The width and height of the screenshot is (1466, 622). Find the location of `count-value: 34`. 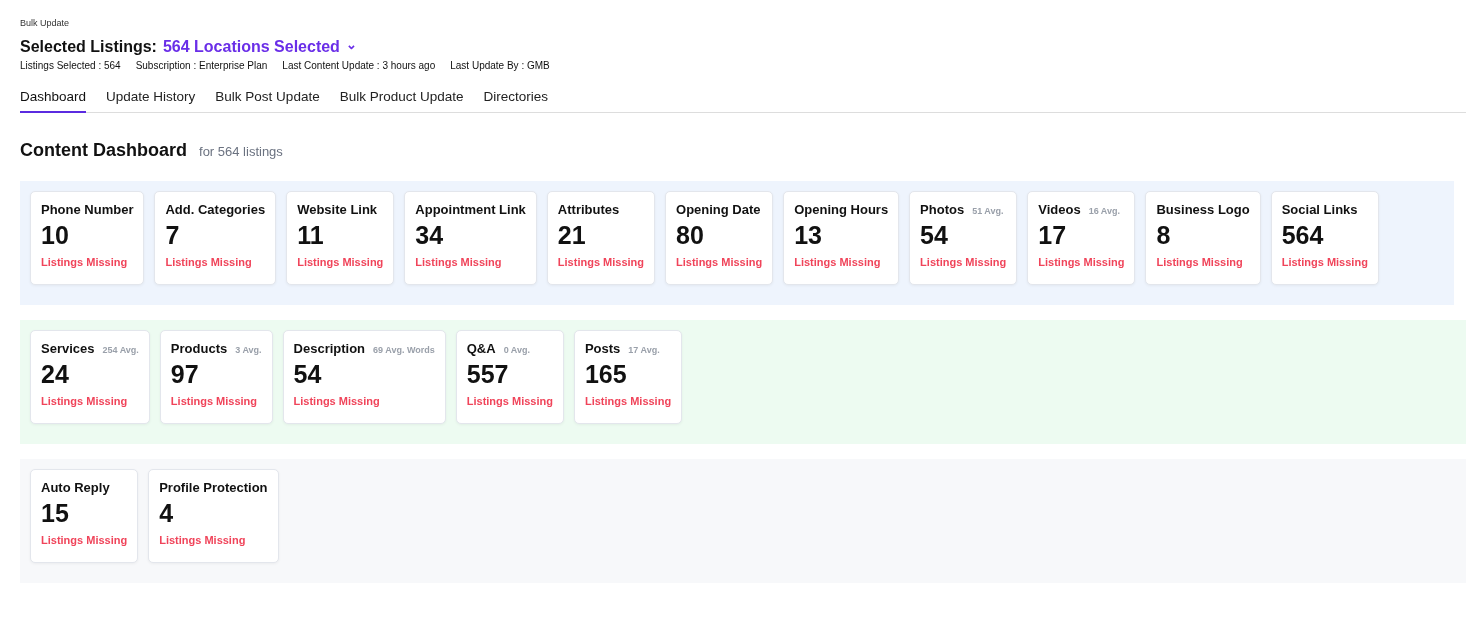

count-value: 34 is located at coordinates (430, 235).